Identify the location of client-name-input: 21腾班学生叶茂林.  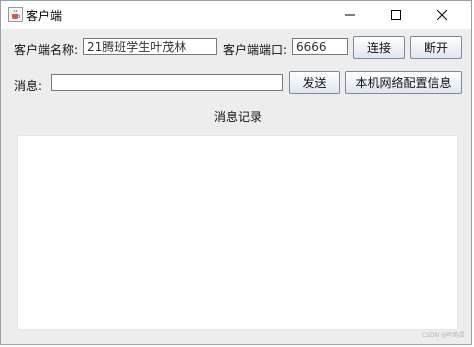
(150, 46).